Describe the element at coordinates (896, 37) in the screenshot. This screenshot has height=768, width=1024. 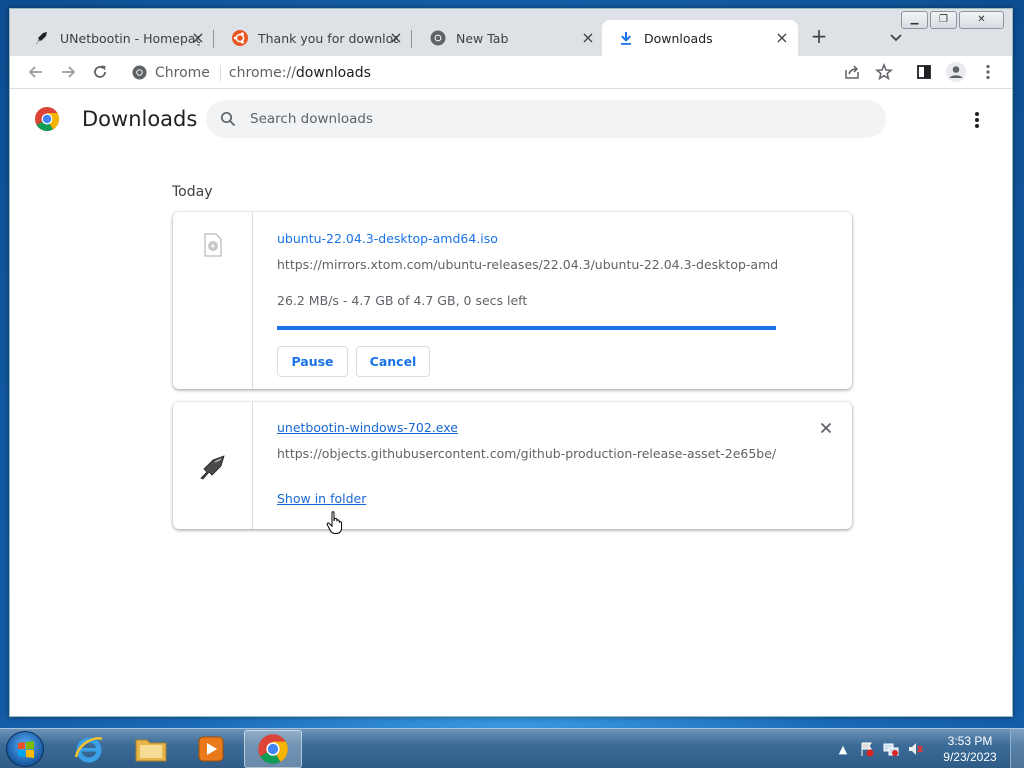
I see `tab-search-chevron-icon` at that location.